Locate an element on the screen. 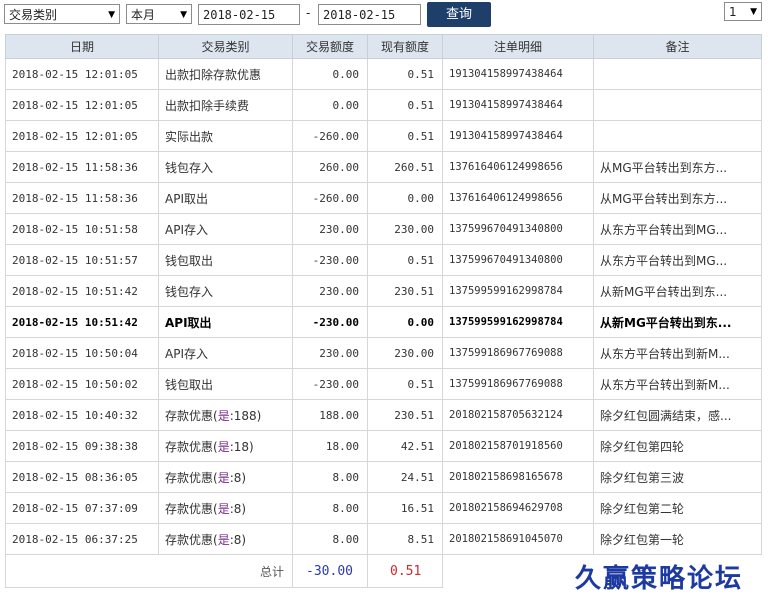 Image resolution: width=770 pixels, height=596 pixels. totals-label: 总计 is located at coordinates (149, 571).